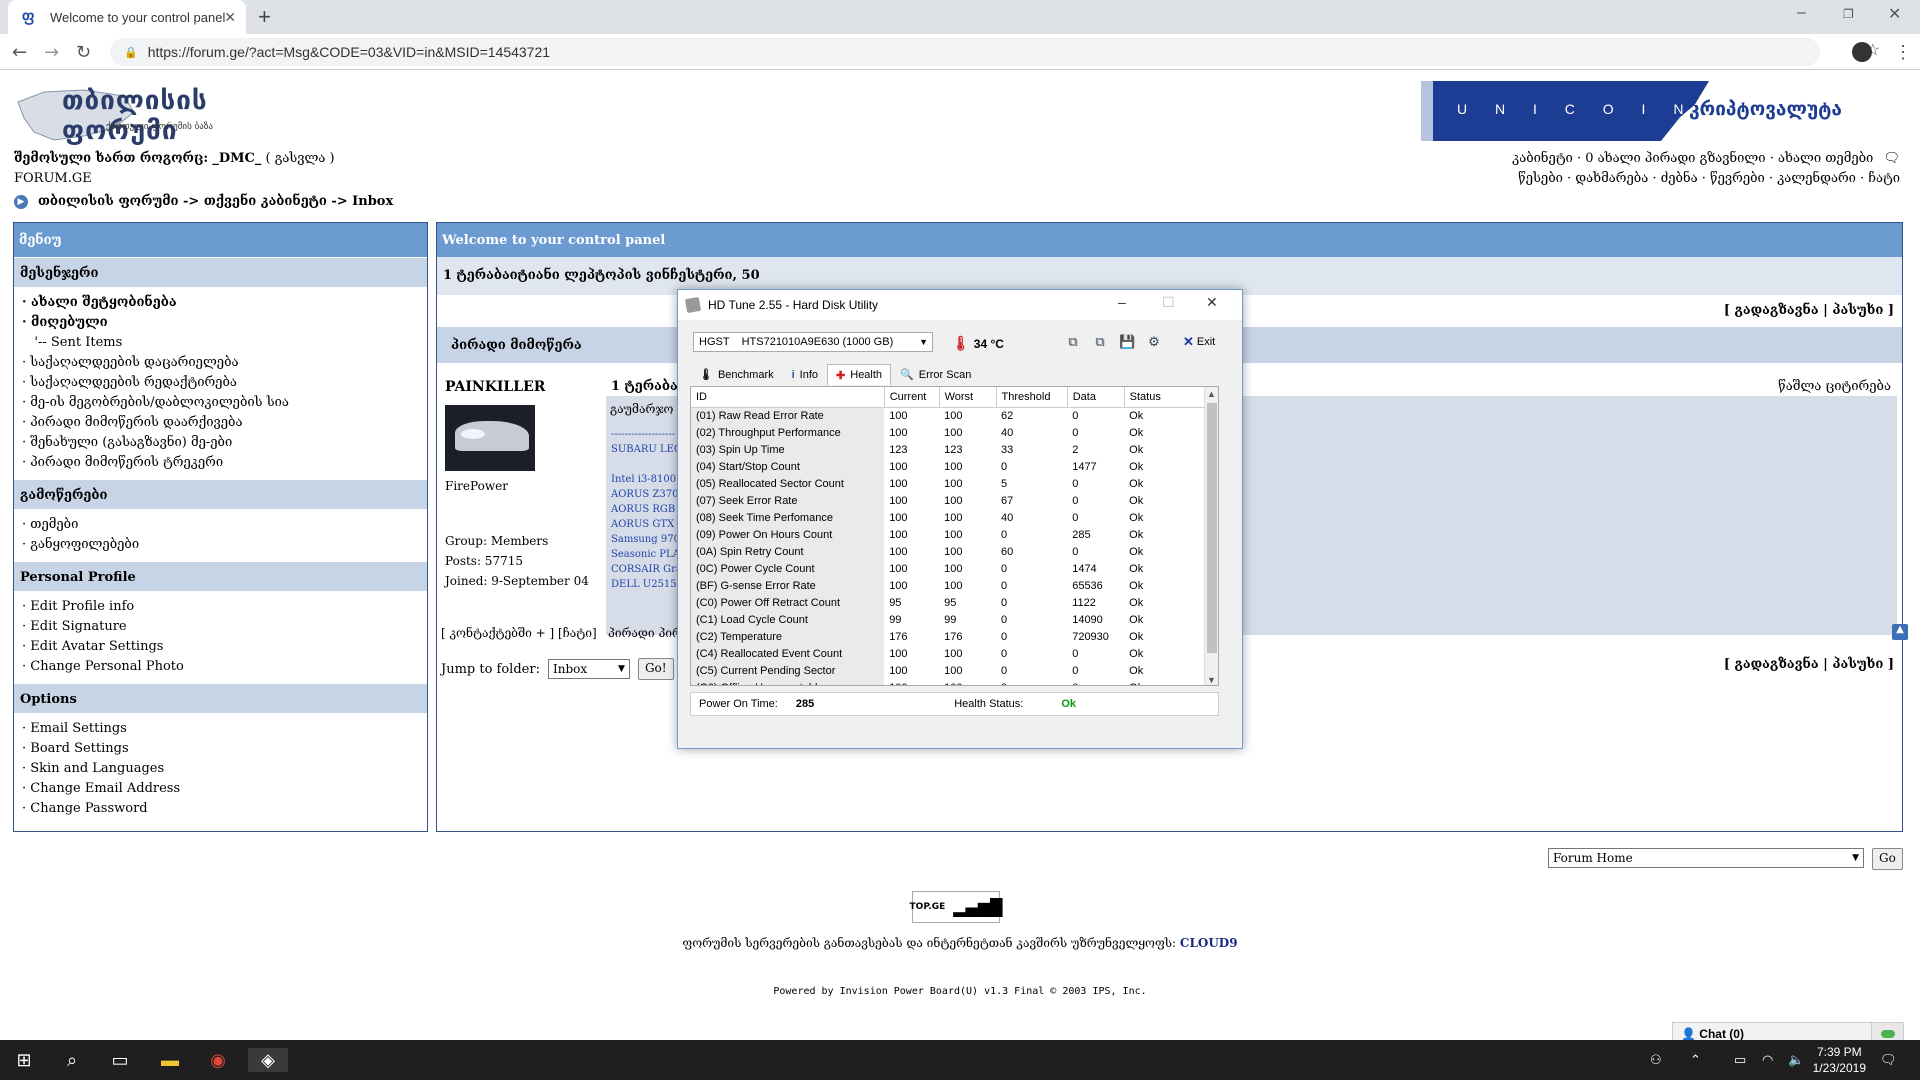 This screenshot has height=1080, width=1920. I want to click on folder-select: Inbox ▼, so click(588, 669).